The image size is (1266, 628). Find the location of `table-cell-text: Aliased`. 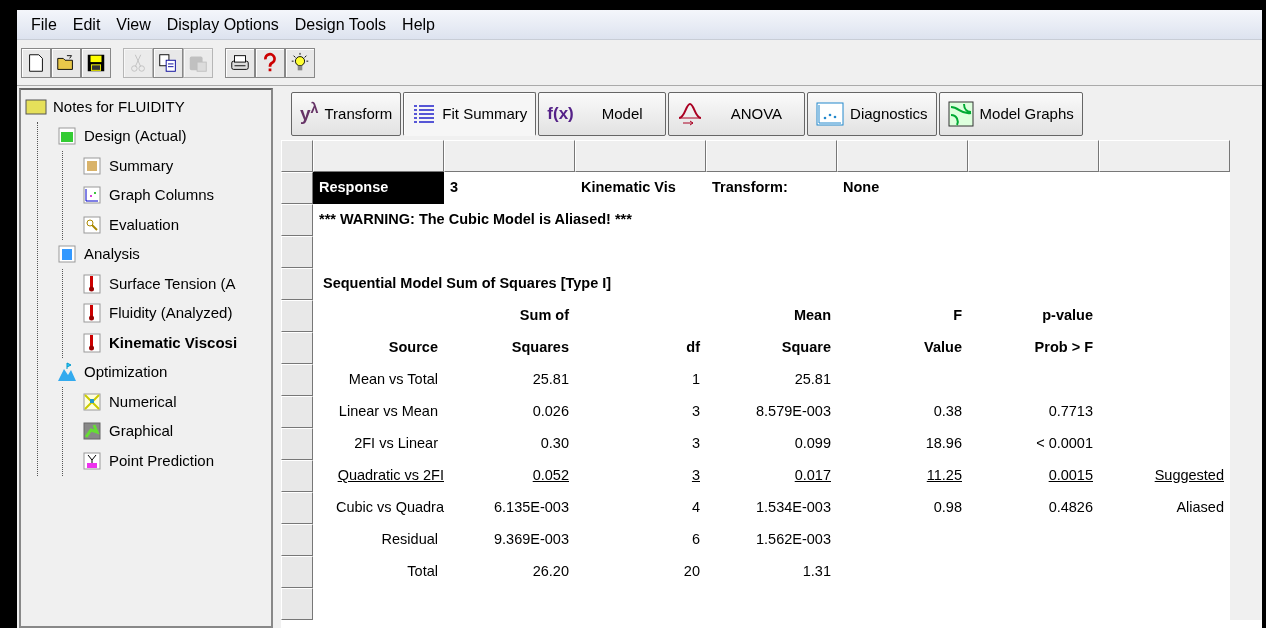

table-cell-text: Aliased is located at coordinates (1200, 508).